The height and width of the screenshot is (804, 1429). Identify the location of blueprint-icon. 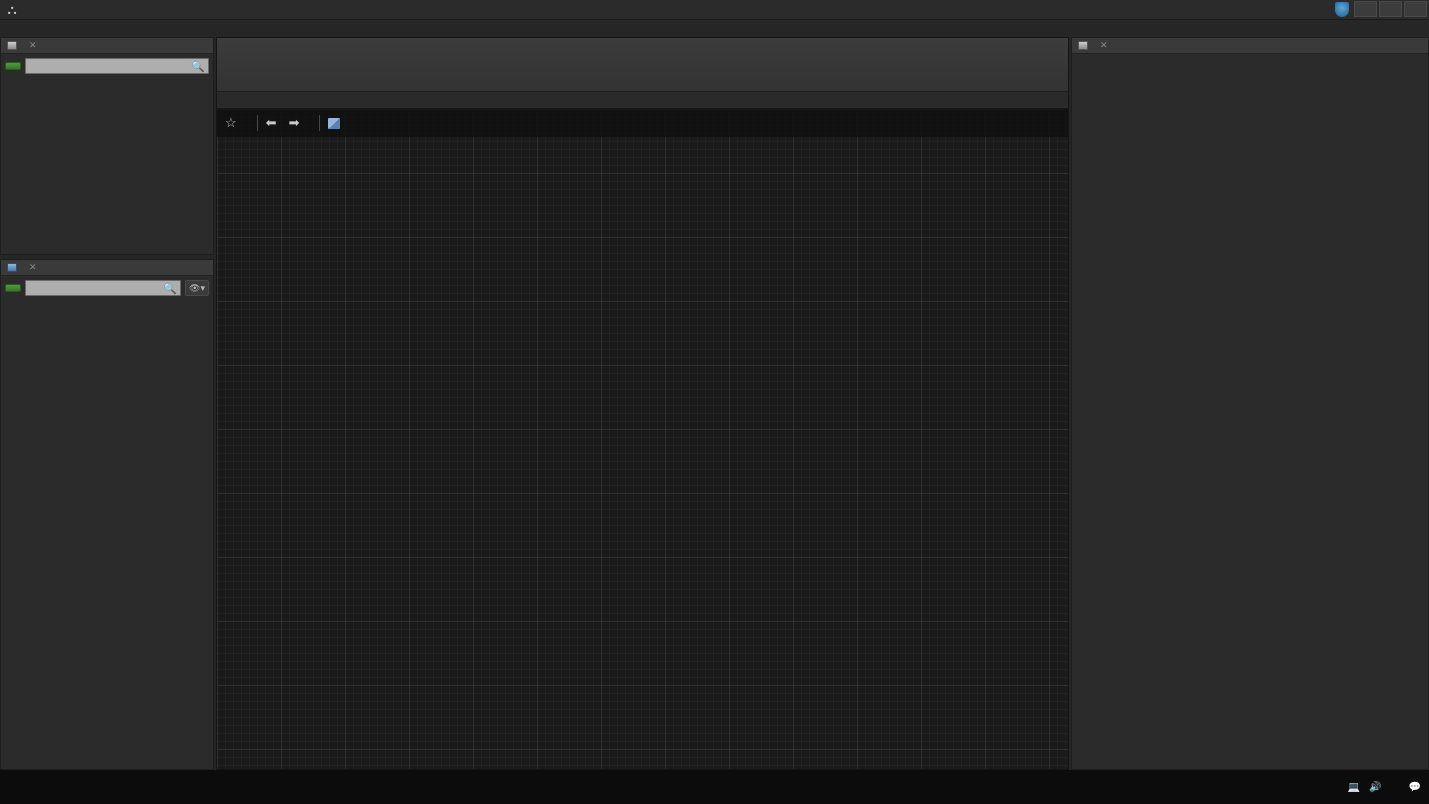
(12, 267).